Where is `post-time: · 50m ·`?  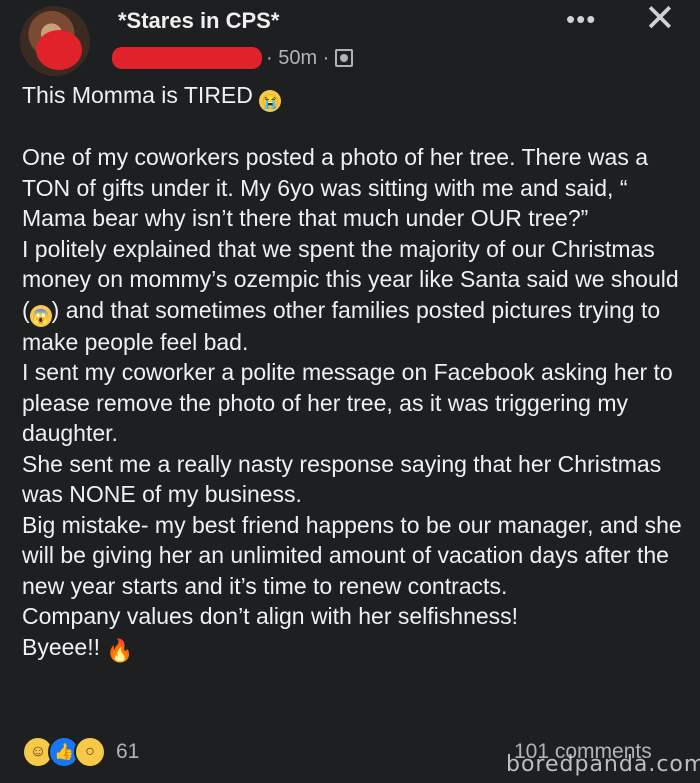
post-time: · 50m · is located at coordinates (297, 58).